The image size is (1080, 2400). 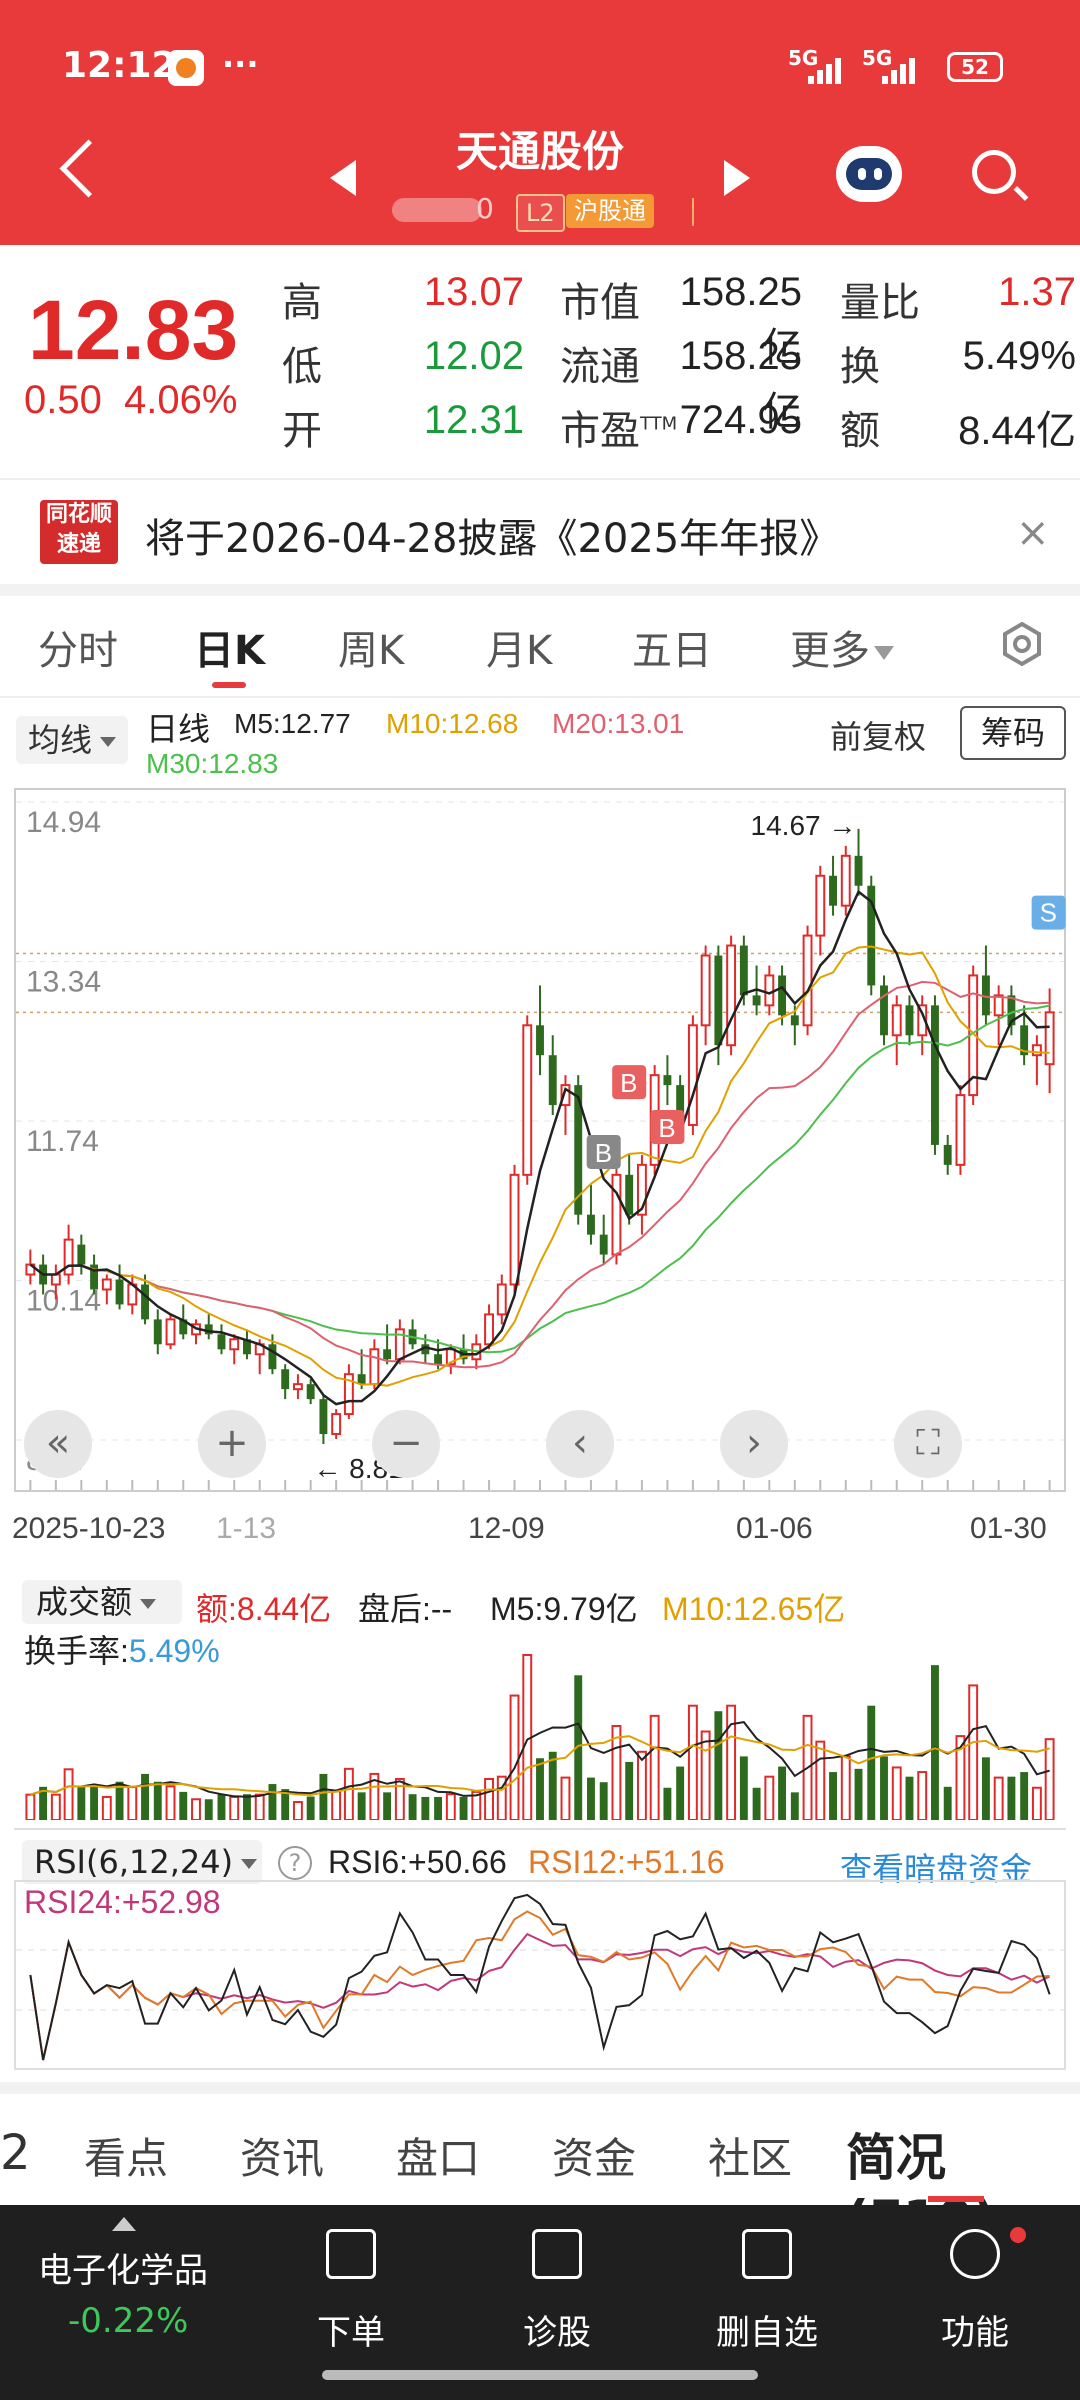 I want to click on compress-left-icon: «, so click(x=58, y=1444).